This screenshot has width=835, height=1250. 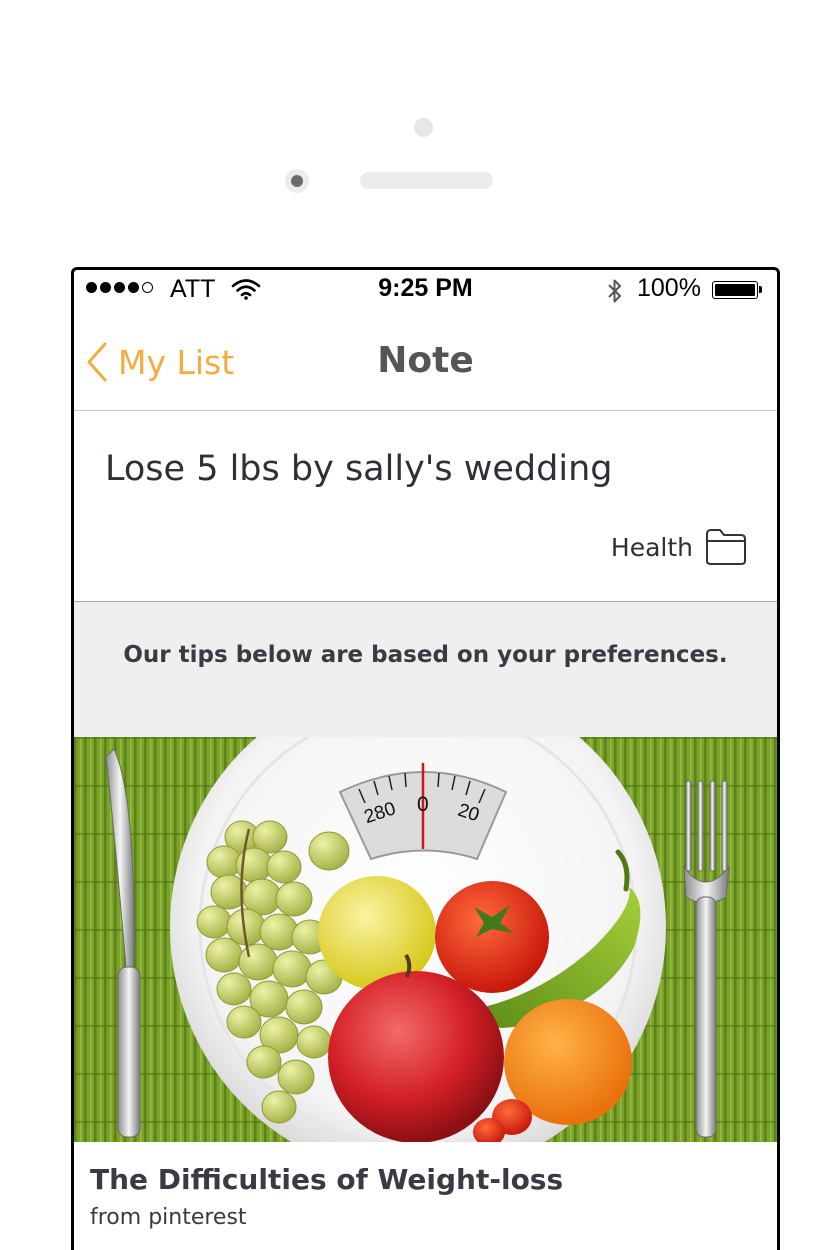 I want to click on folder-icon, so click(x=726, y=547).